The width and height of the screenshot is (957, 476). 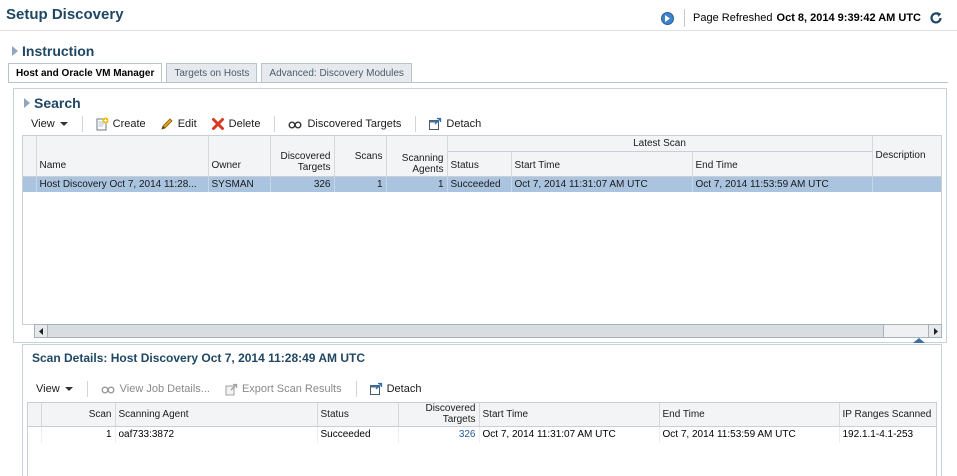 What do you see at coordinates (848, 18) in the screenshot?
I see `refresh-time: Oct 8, 2014 9:39:42 AM UTC` at bounding box center [848, 18].